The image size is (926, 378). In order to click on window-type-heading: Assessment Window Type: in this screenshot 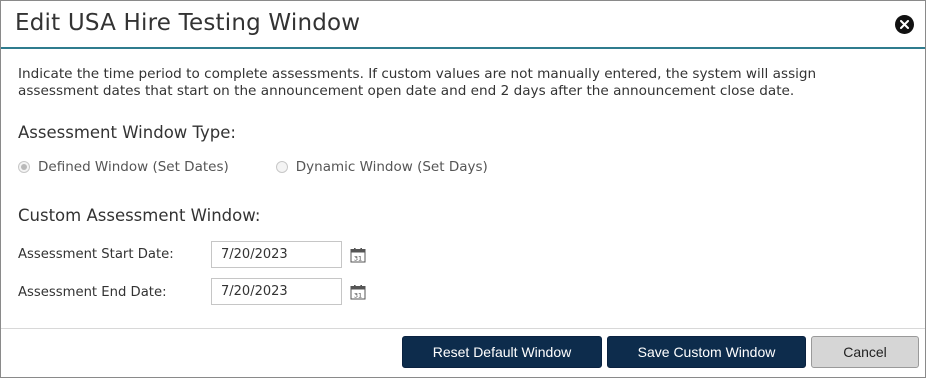, I will do `click(127, 132)`.